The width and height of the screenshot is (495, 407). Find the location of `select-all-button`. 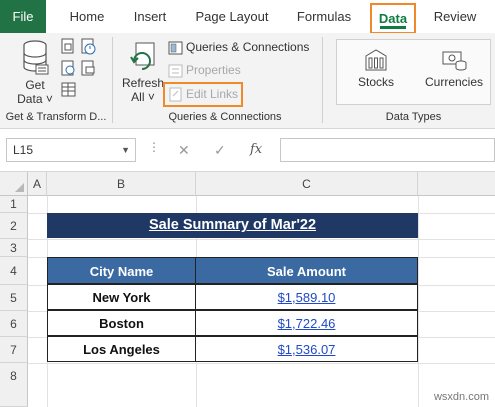

select-all-button is located at coordinates (14, 184).